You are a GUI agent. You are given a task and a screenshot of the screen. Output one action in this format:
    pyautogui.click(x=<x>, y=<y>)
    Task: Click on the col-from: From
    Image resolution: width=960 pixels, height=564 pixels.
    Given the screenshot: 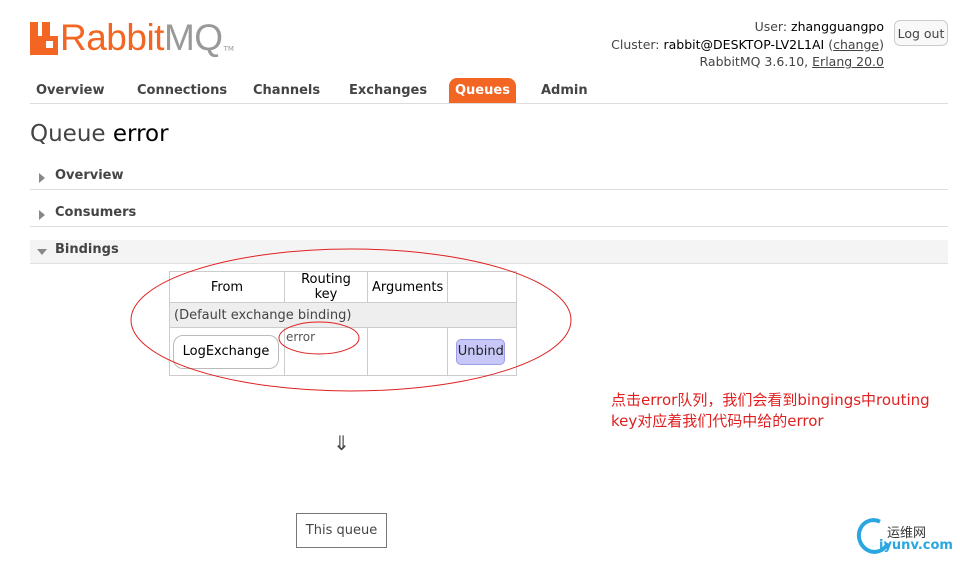 What is the action you would take?
    pyautogui.click(x=227, y=287)
    